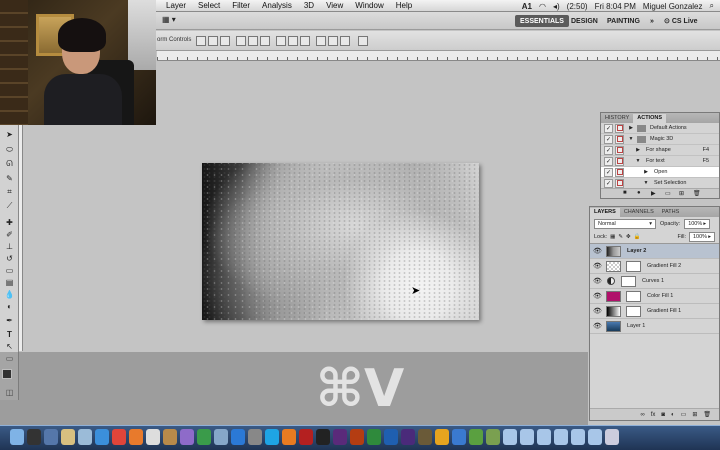 The width and height of the screenshot is (720, 450). Describe the element at coordinates (605, 212) in the screenshot. I see `tab-layers: LAYERS` at that location.